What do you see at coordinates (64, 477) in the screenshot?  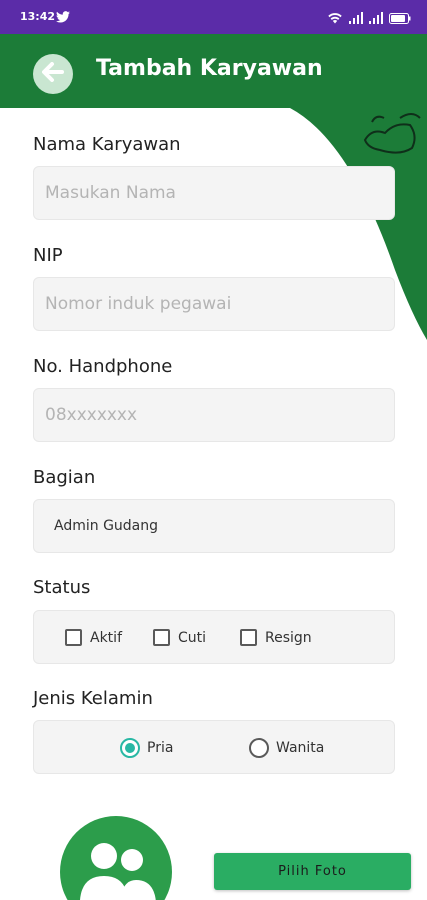 I see `bagian-label: Bagian` at bounding box center [64, 477].